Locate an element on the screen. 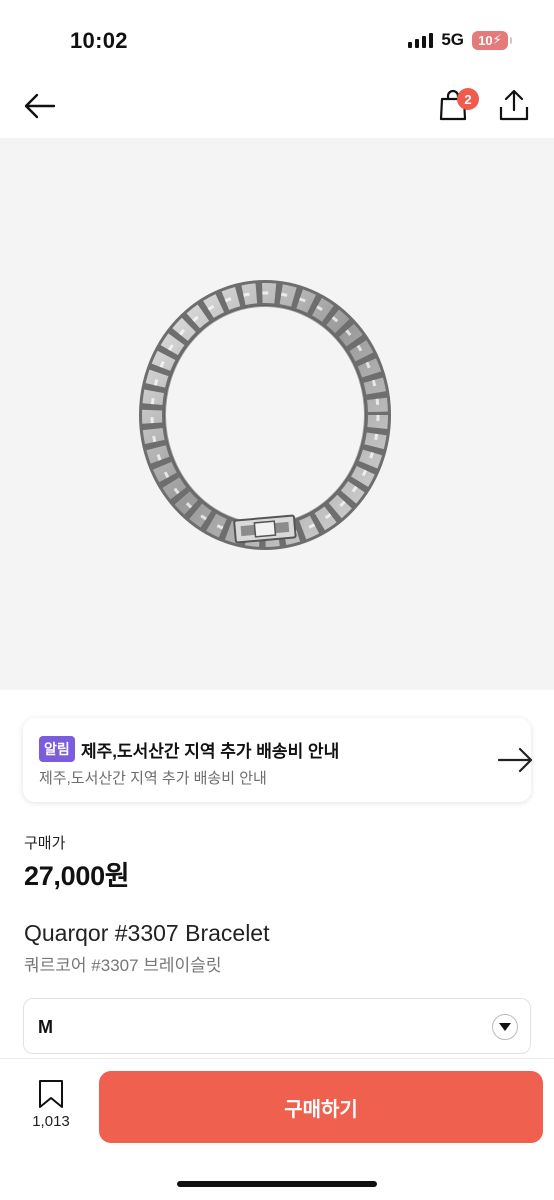 Image resolution: width=554 pixels, height=1200 pixels. bracelet-image is located at coordinates (265, 415).